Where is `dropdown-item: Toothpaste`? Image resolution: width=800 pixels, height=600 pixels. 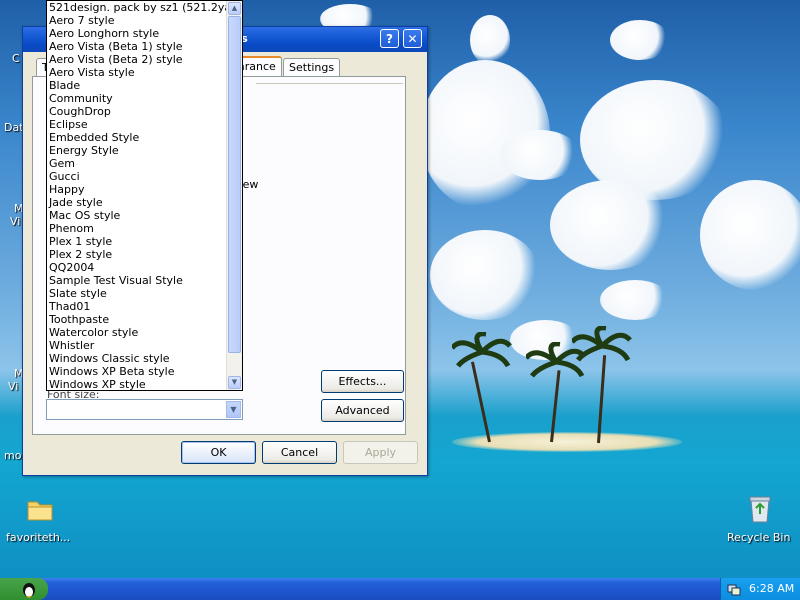
dropdown-item: Toothpaste is located at coordinates (137, 319).